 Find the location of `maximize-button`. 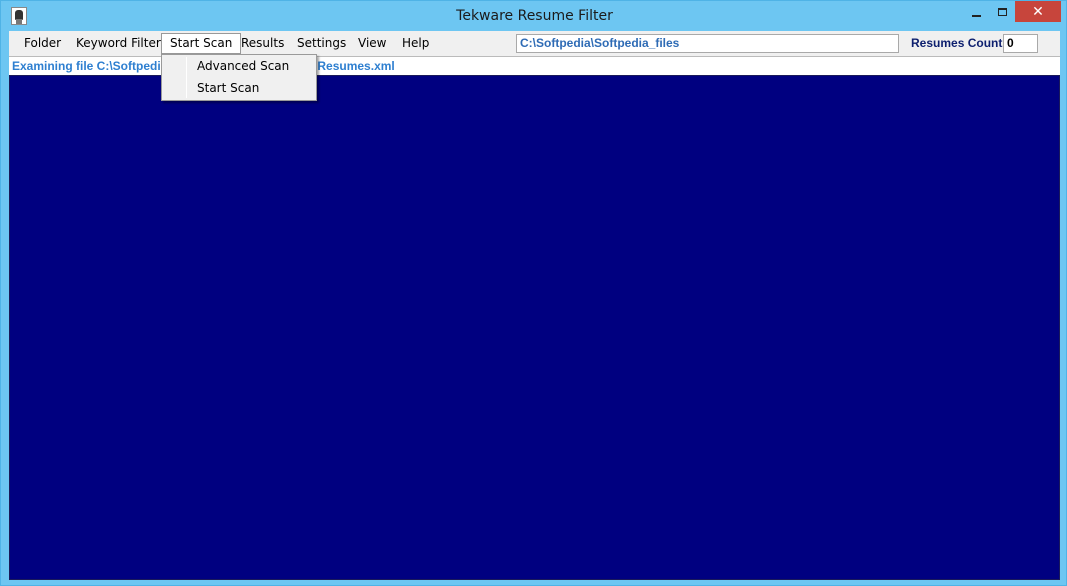

maximize-button is located at coordinates (1002, 11).